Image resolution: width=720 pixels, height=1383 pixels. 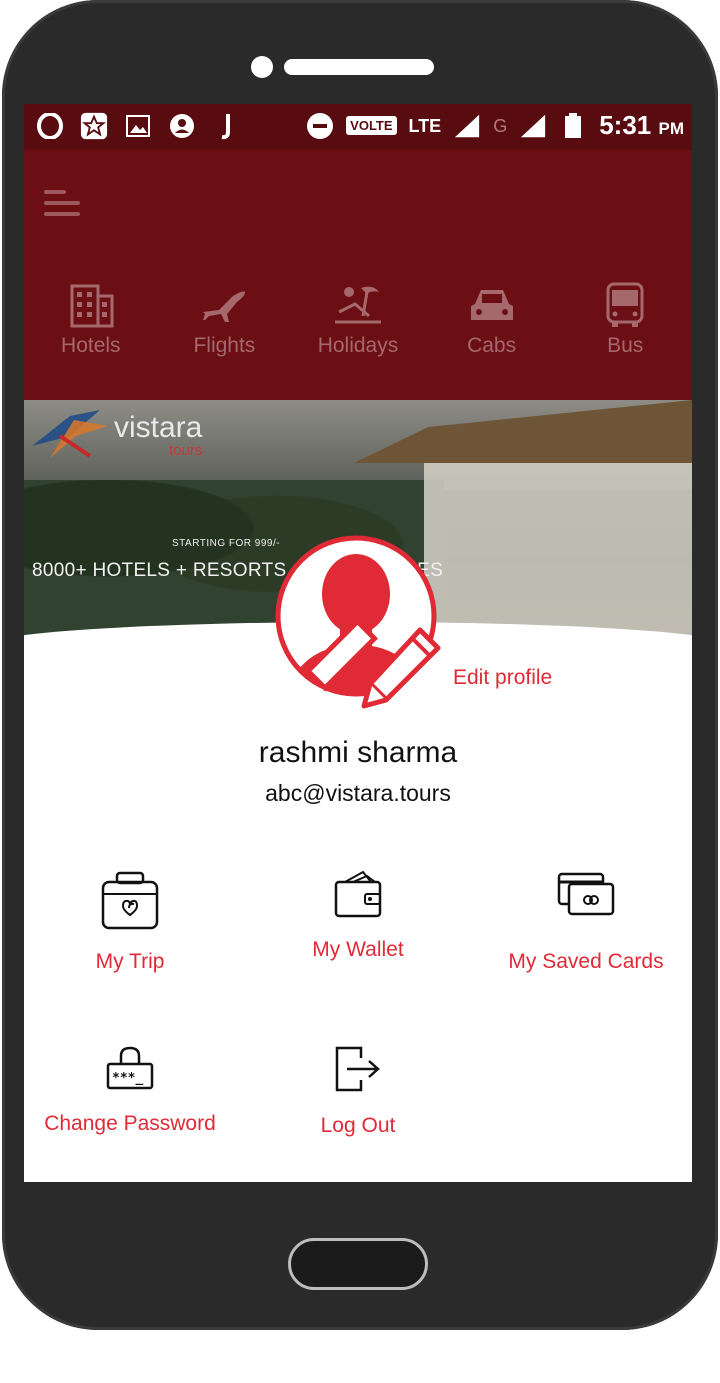 I want to click on status-bar: VOLTE LTE G 5:31 PM, so click(x=358, y=127).